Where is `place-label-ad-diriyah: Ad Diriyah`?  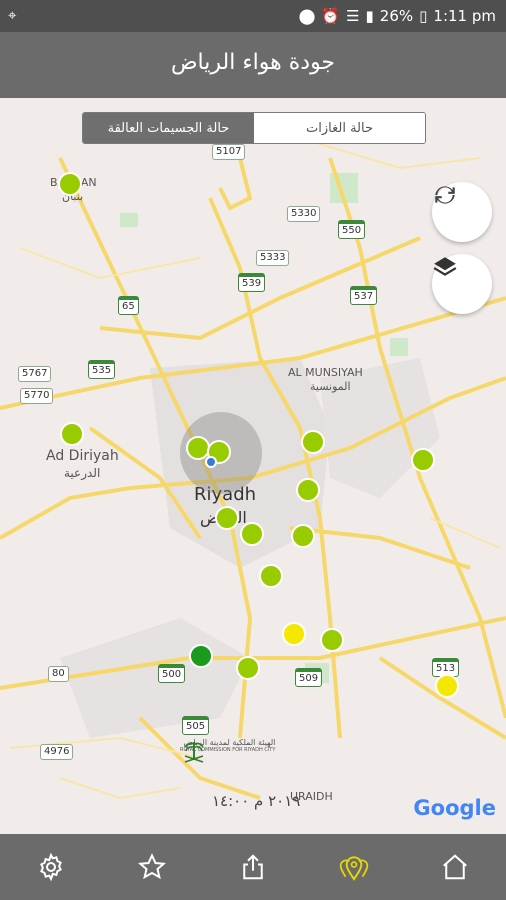 place-label-ad-diriyah: Ad Diriyah is located at coordinates (82, 456).